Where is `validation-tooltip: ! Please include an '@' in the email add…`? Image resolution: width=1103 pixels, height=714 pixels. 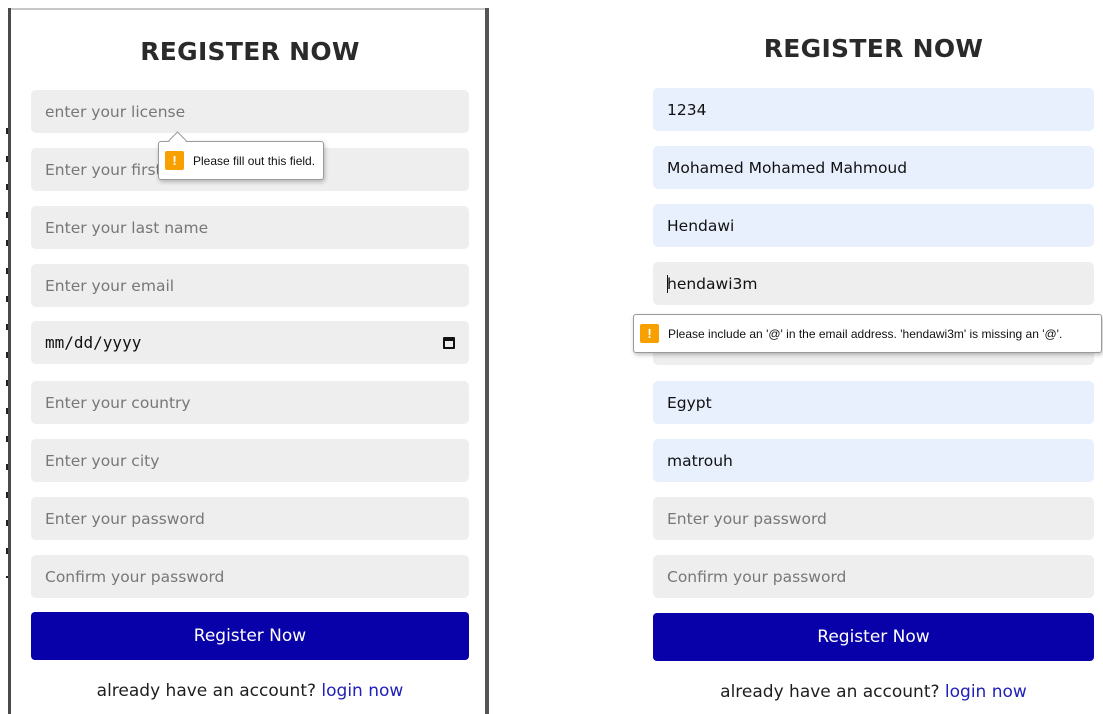 validation-tooltip: ! Please include an '@' in the email add… is located at coordinates (867, 333).